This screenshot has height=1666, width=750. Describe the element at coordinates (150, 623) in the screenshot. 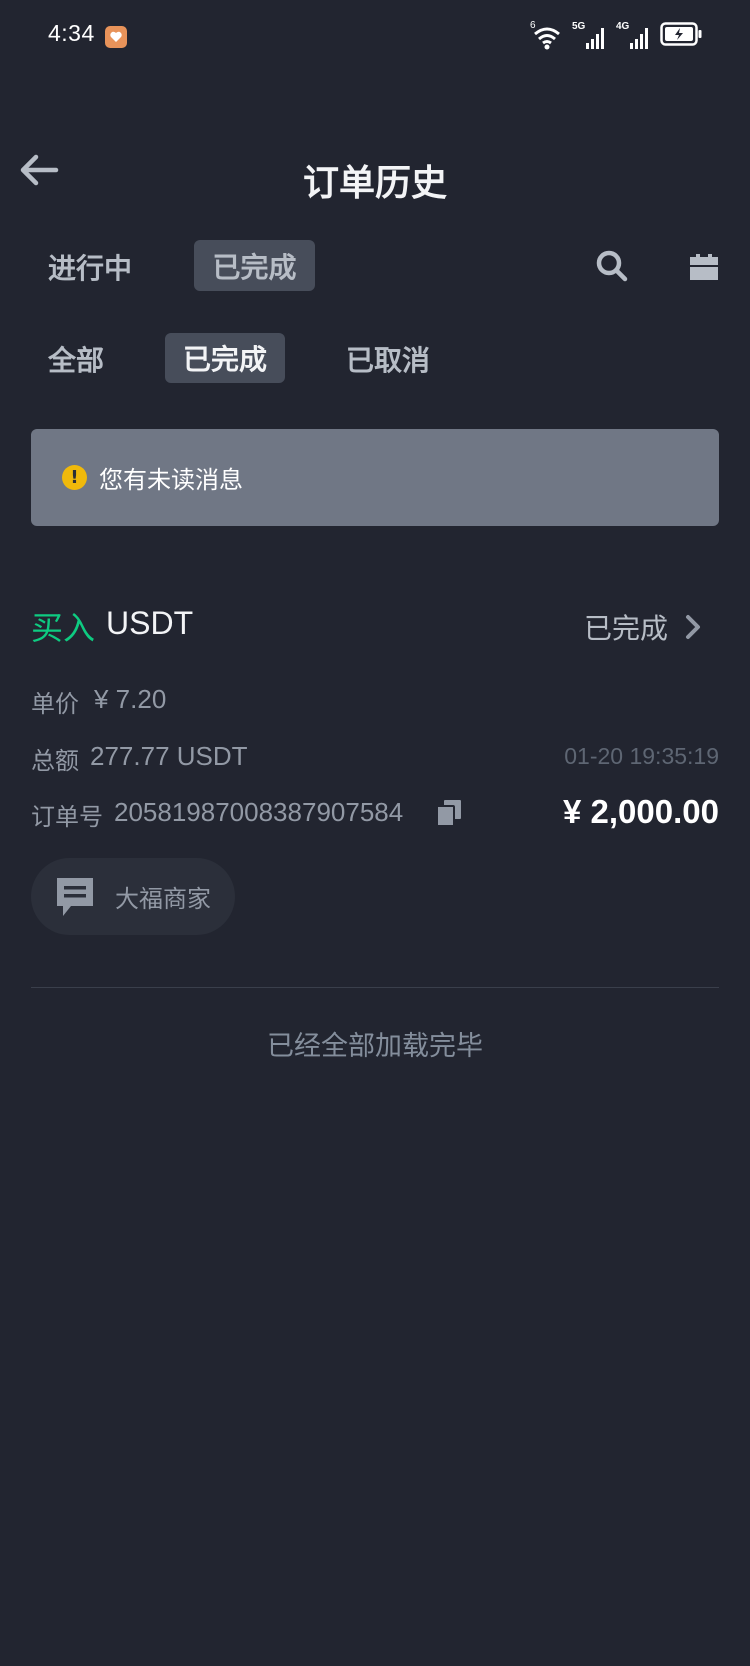

I see `order-asset: USDT` at that location.